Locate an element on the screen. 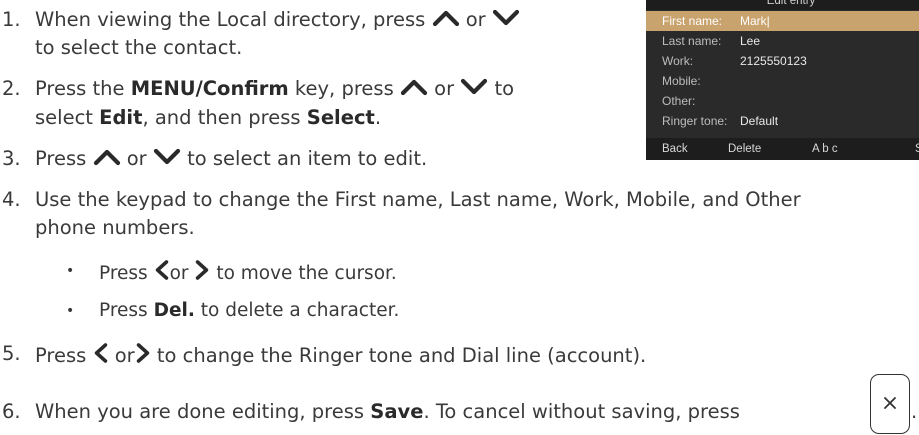 Image resolution: width=919 pixels, height=435 pixels. field-label: Ringer tone: is located at coordinates (695, 121).